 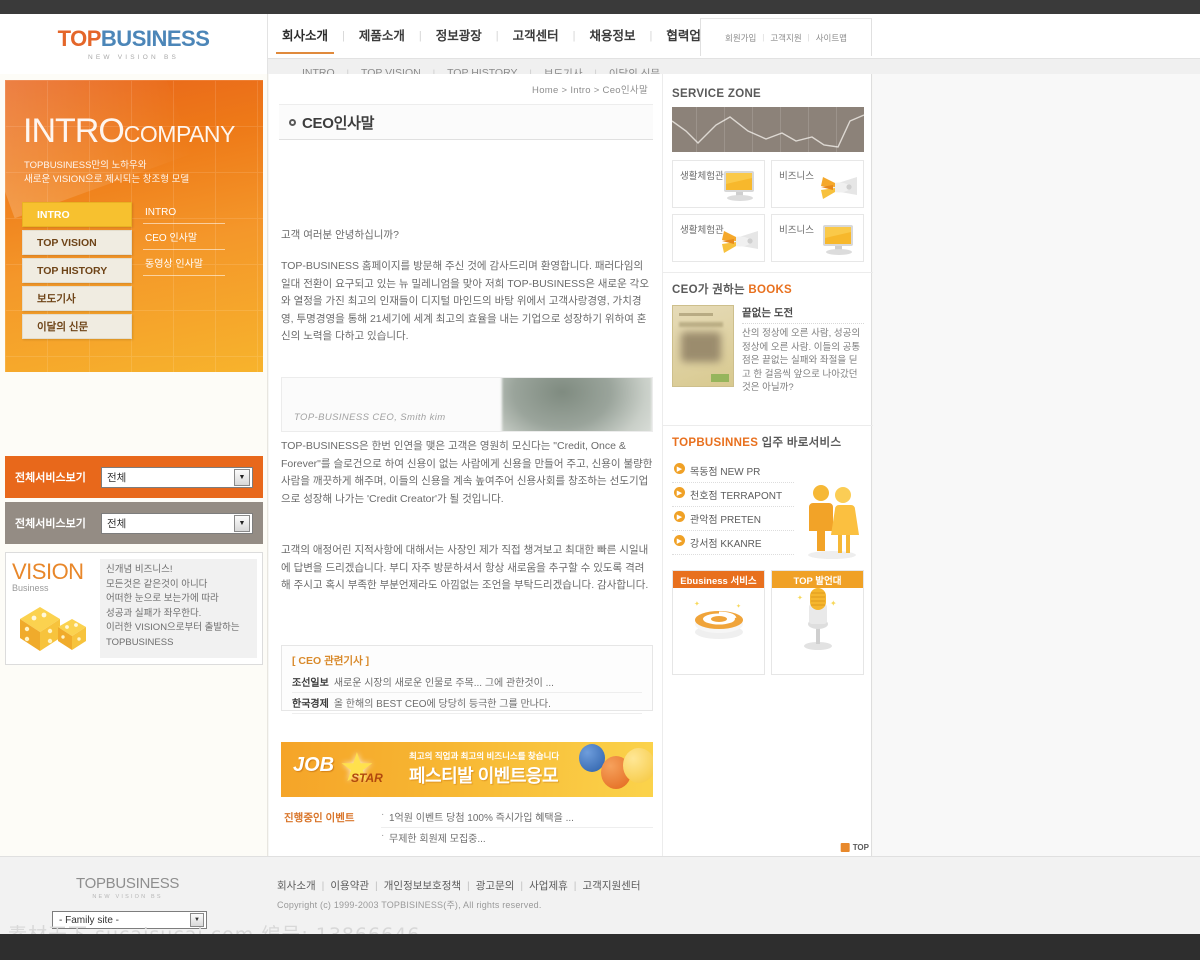 What do you see at coordinates (733, 519) in the screenshot?
I see `tenant-item: ▶ 관악점 PRETEN` at bounding box center [733, 519].